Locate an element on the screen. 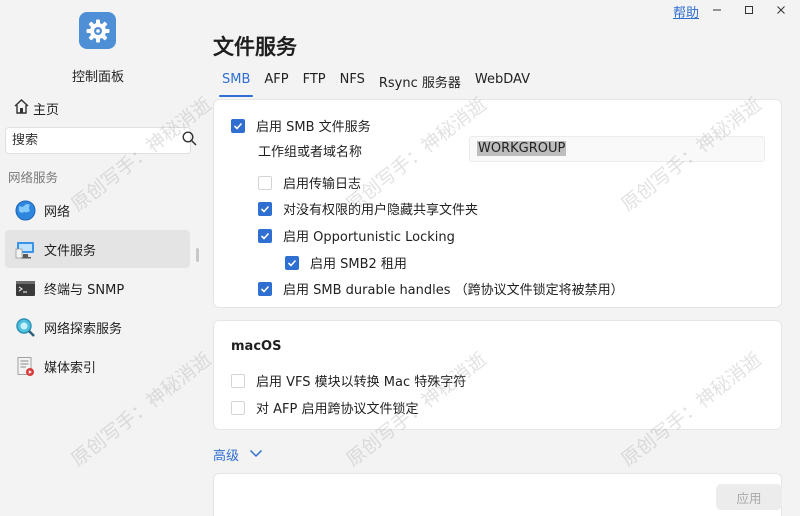 The image size is (800, 516). option-label: 启用 VFS 模块以转换 Mac 特殊字符 is located at coordinates (361, 382).